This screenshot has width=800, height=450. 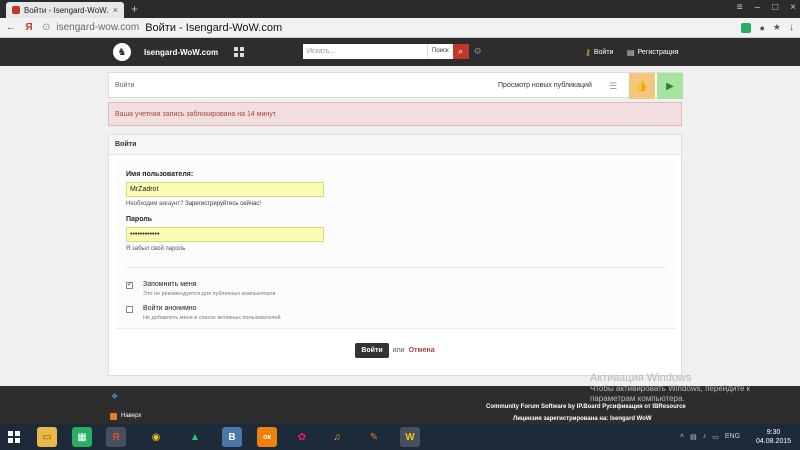 What do you see at coordinates (225, 189) in the screenshot?
I see `username-input` at bounding box center [225, 189].